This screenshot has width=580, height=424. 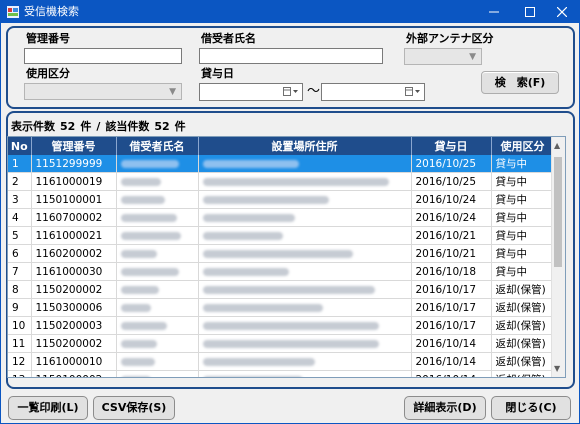 What do you see at coordinates (443, 56) in the screenshot?
I see `antenna-select: ▼` at bounding box center [443, 56].